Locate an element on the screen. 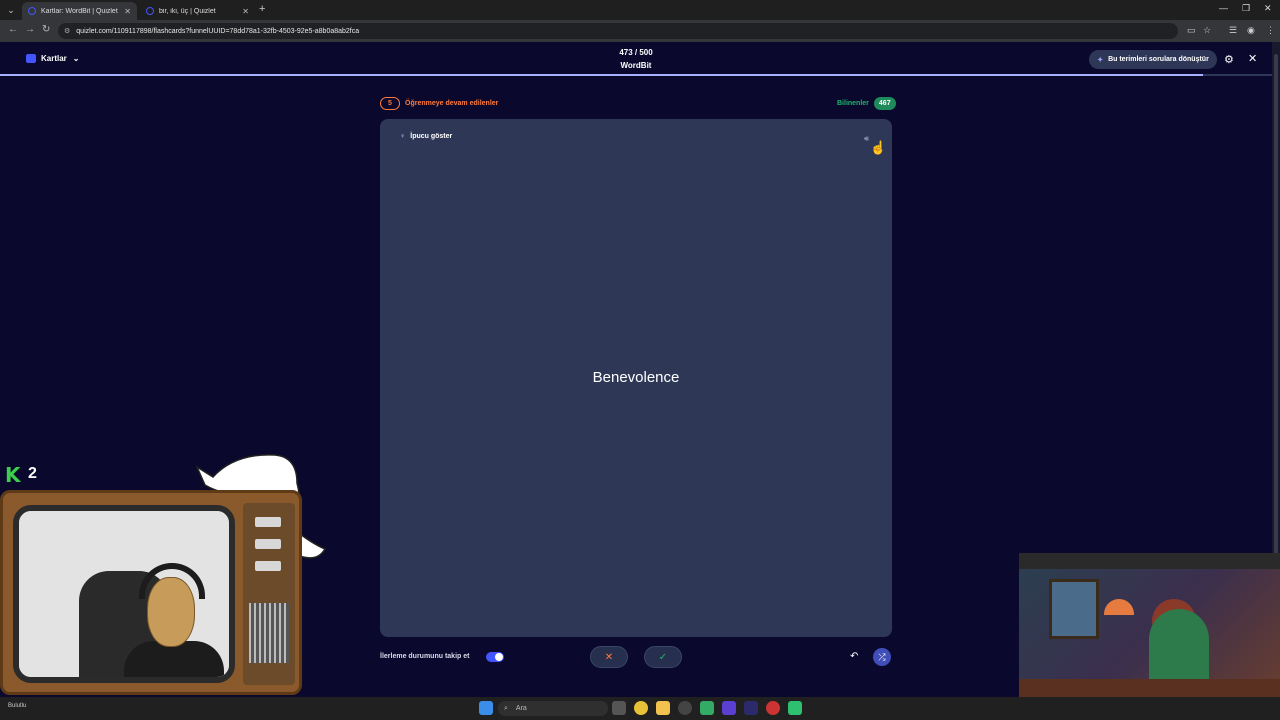 The width and height of the screenshot is (1280, 720). tv-control-panel is located at coordinates (269, 594).